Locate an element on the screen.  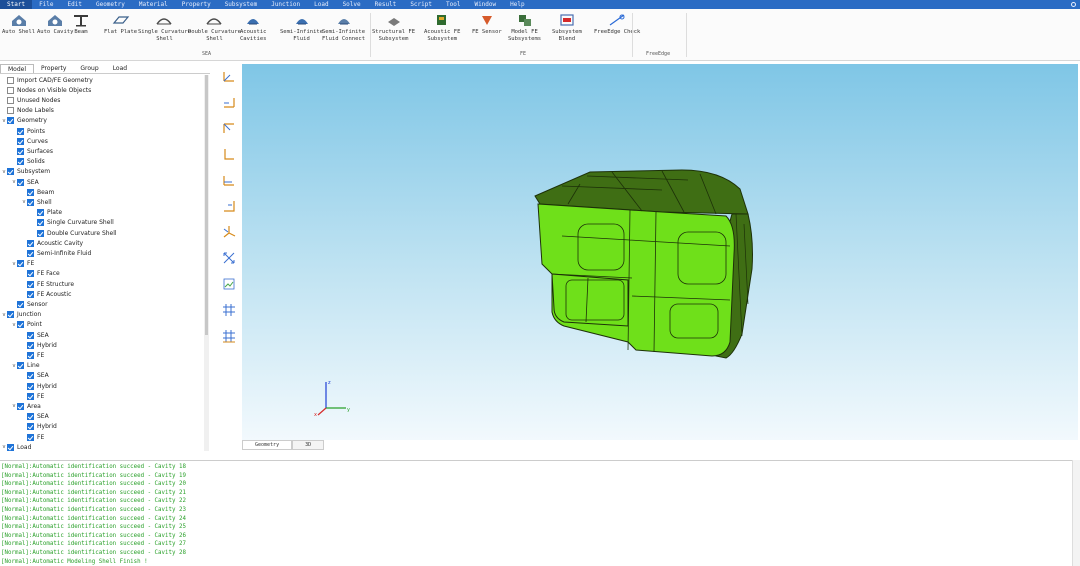
tree-item: Surfaces is located at coordinates (32, 151).